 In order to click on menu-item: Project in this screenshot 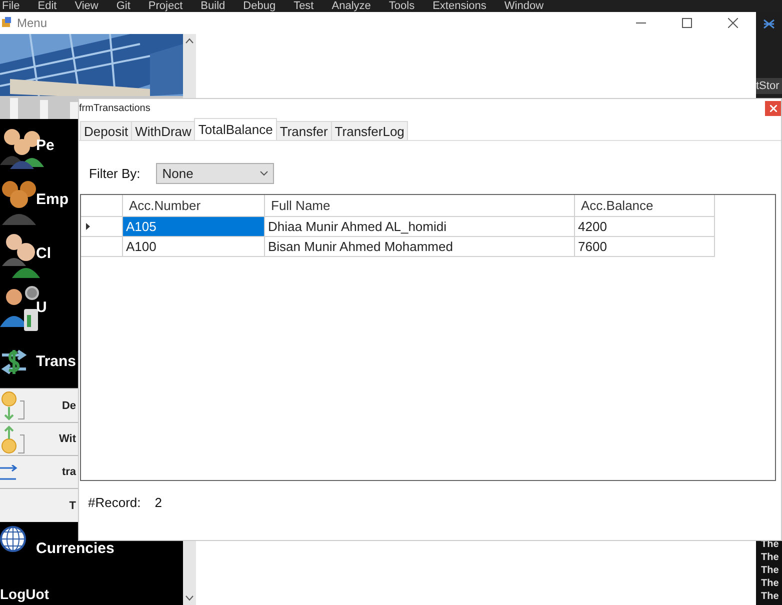, I will do `click(165, 6)`.